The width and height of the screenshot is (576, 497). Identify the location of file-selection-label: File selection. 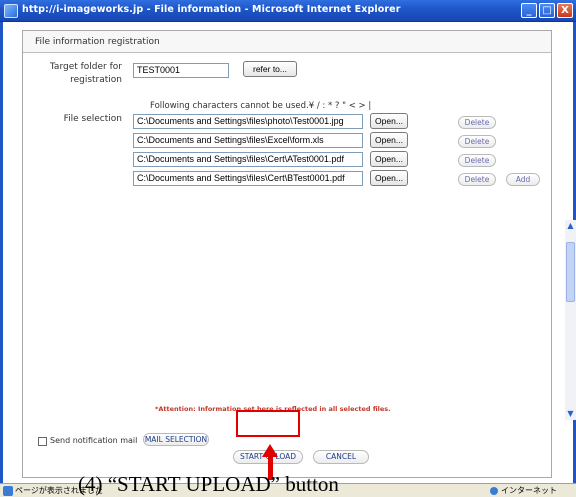
(92, 119).